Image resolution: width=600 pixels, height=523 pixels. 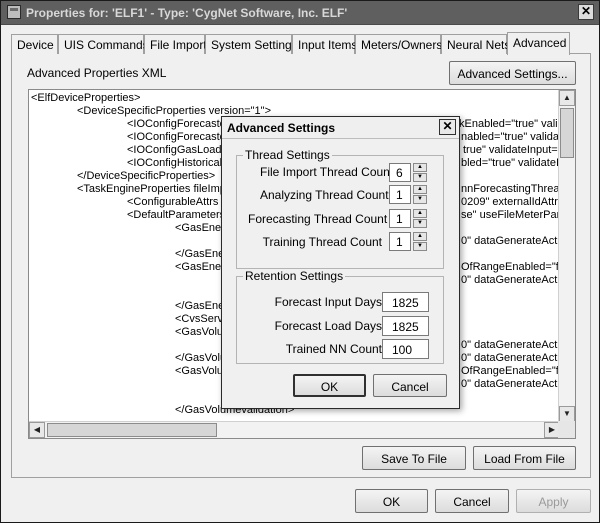 I want to click on thread-settings-legend: Thread Settings, so click(x=287, y=155).